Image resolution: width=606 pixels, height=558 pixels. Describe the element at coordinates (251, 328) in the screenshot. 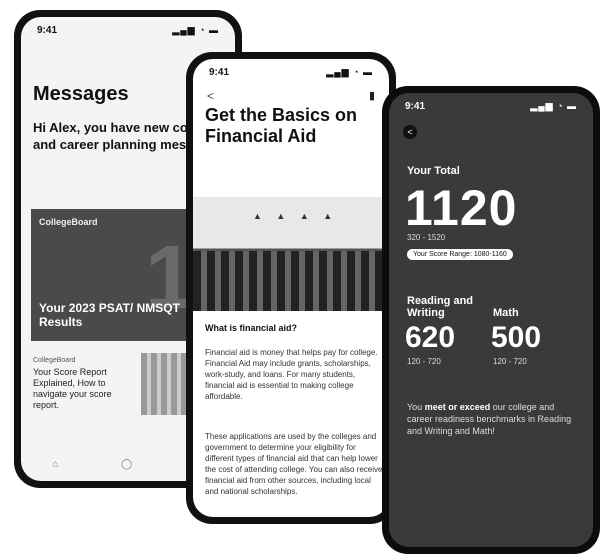

I see `article-heading: What is financial aid?` at that location.